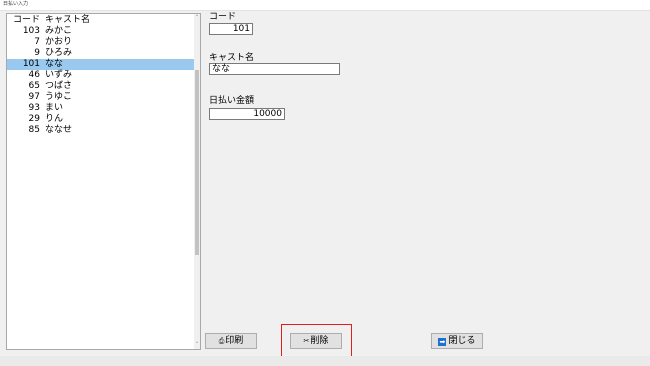  I want to click on list-item: 103 みかこ, so click(101, 31).